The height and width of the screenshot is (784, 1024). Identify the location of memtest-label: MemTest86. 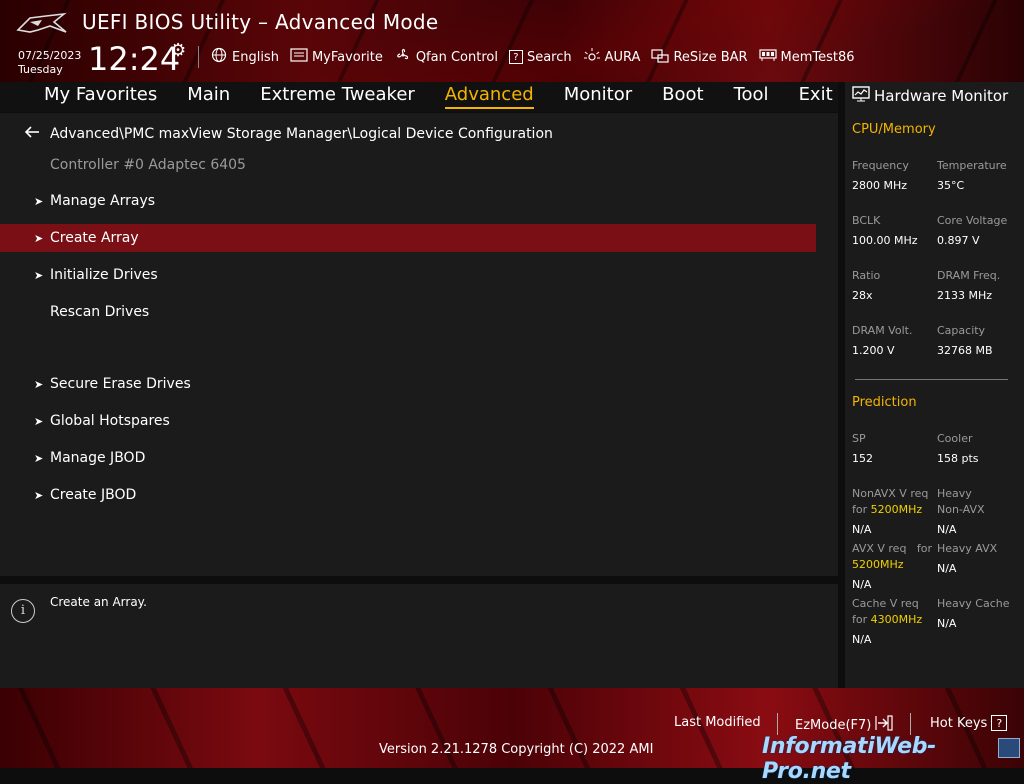
(817, 57).